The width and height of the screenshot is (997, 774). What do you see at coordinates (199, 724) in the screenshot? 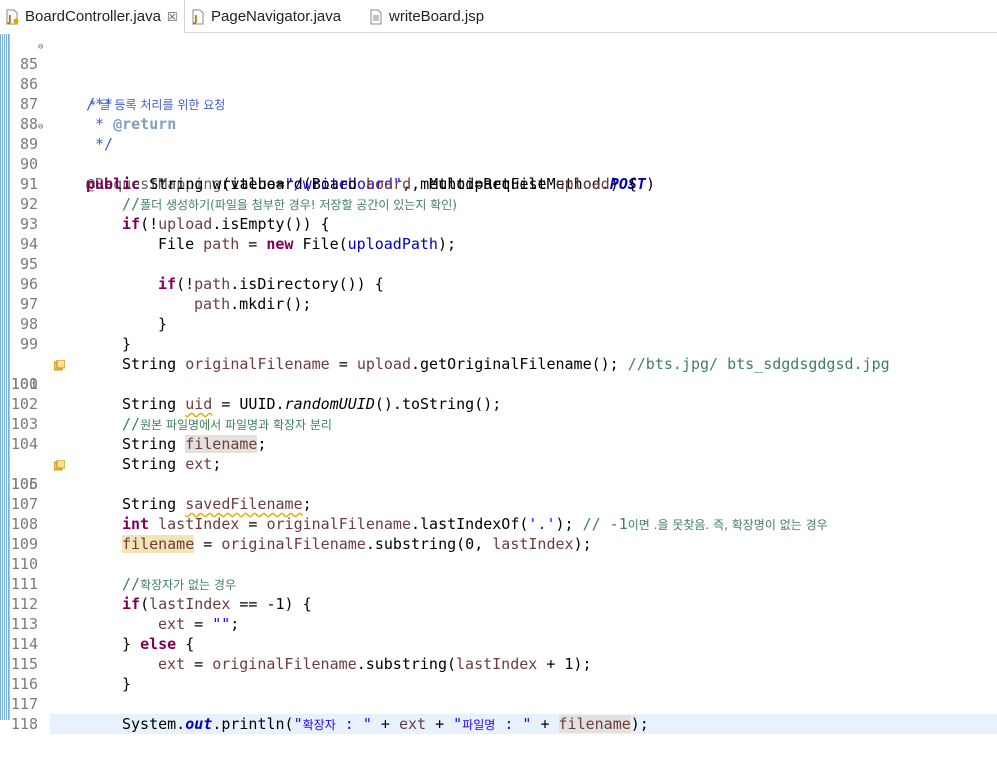
I see `static-field-token: out` at bounding box center [199, 724].